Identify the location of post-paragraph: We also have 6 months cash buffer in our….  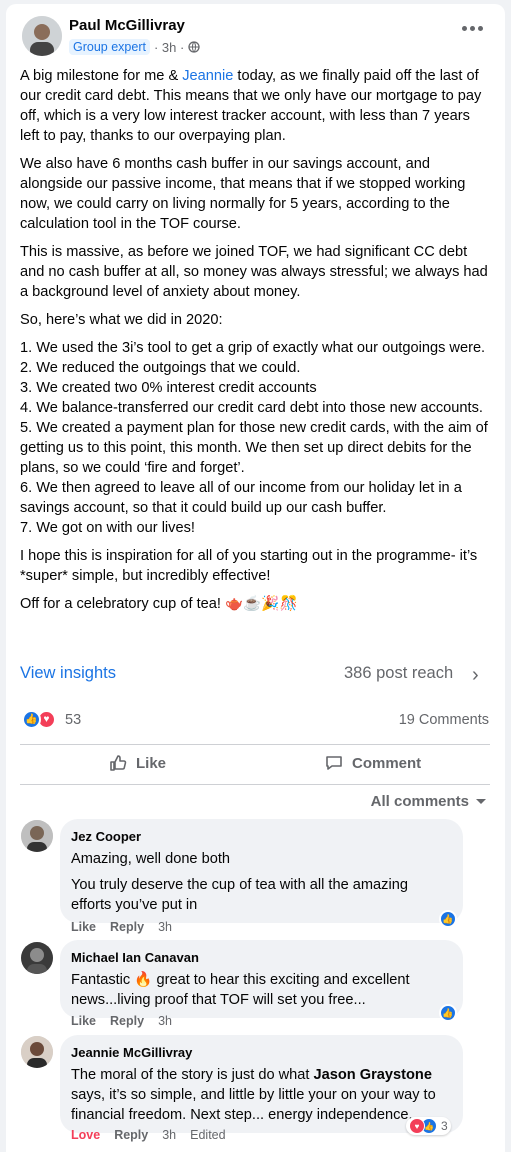
(243, 194).